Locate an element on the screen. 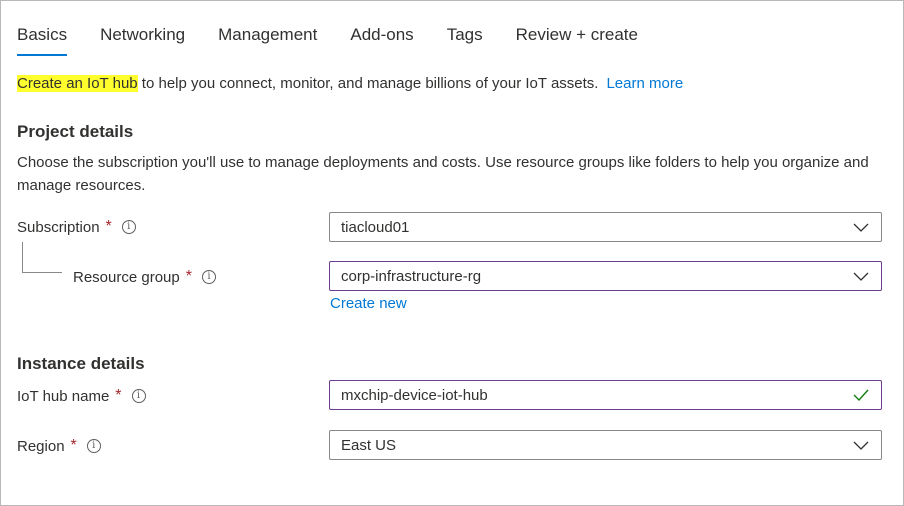 The image size is (904, 506). hub-name-label-text: IoT hub name is located at coordinates (63, 396).